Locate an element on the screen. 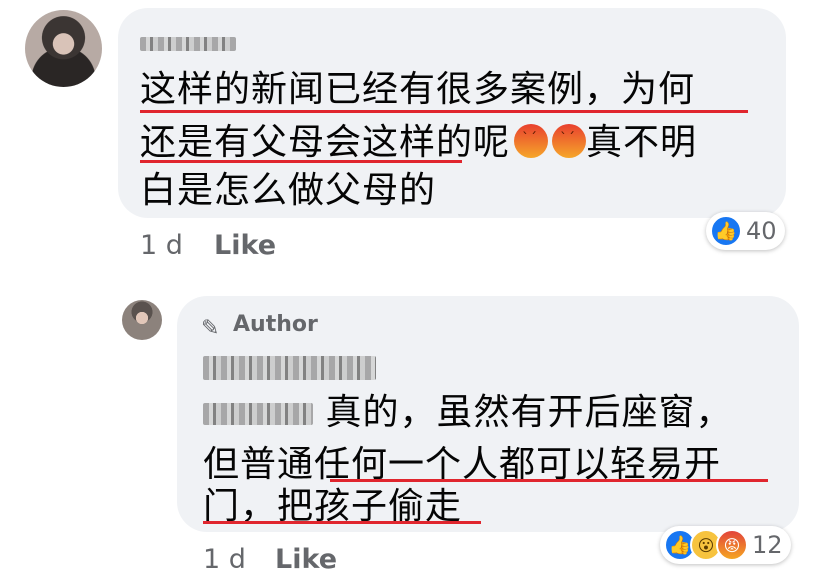 The width and height of the screenshot is (828, 575). reply-reactions: 👍 😮 😡 12 is located at coordinates (725, 545).